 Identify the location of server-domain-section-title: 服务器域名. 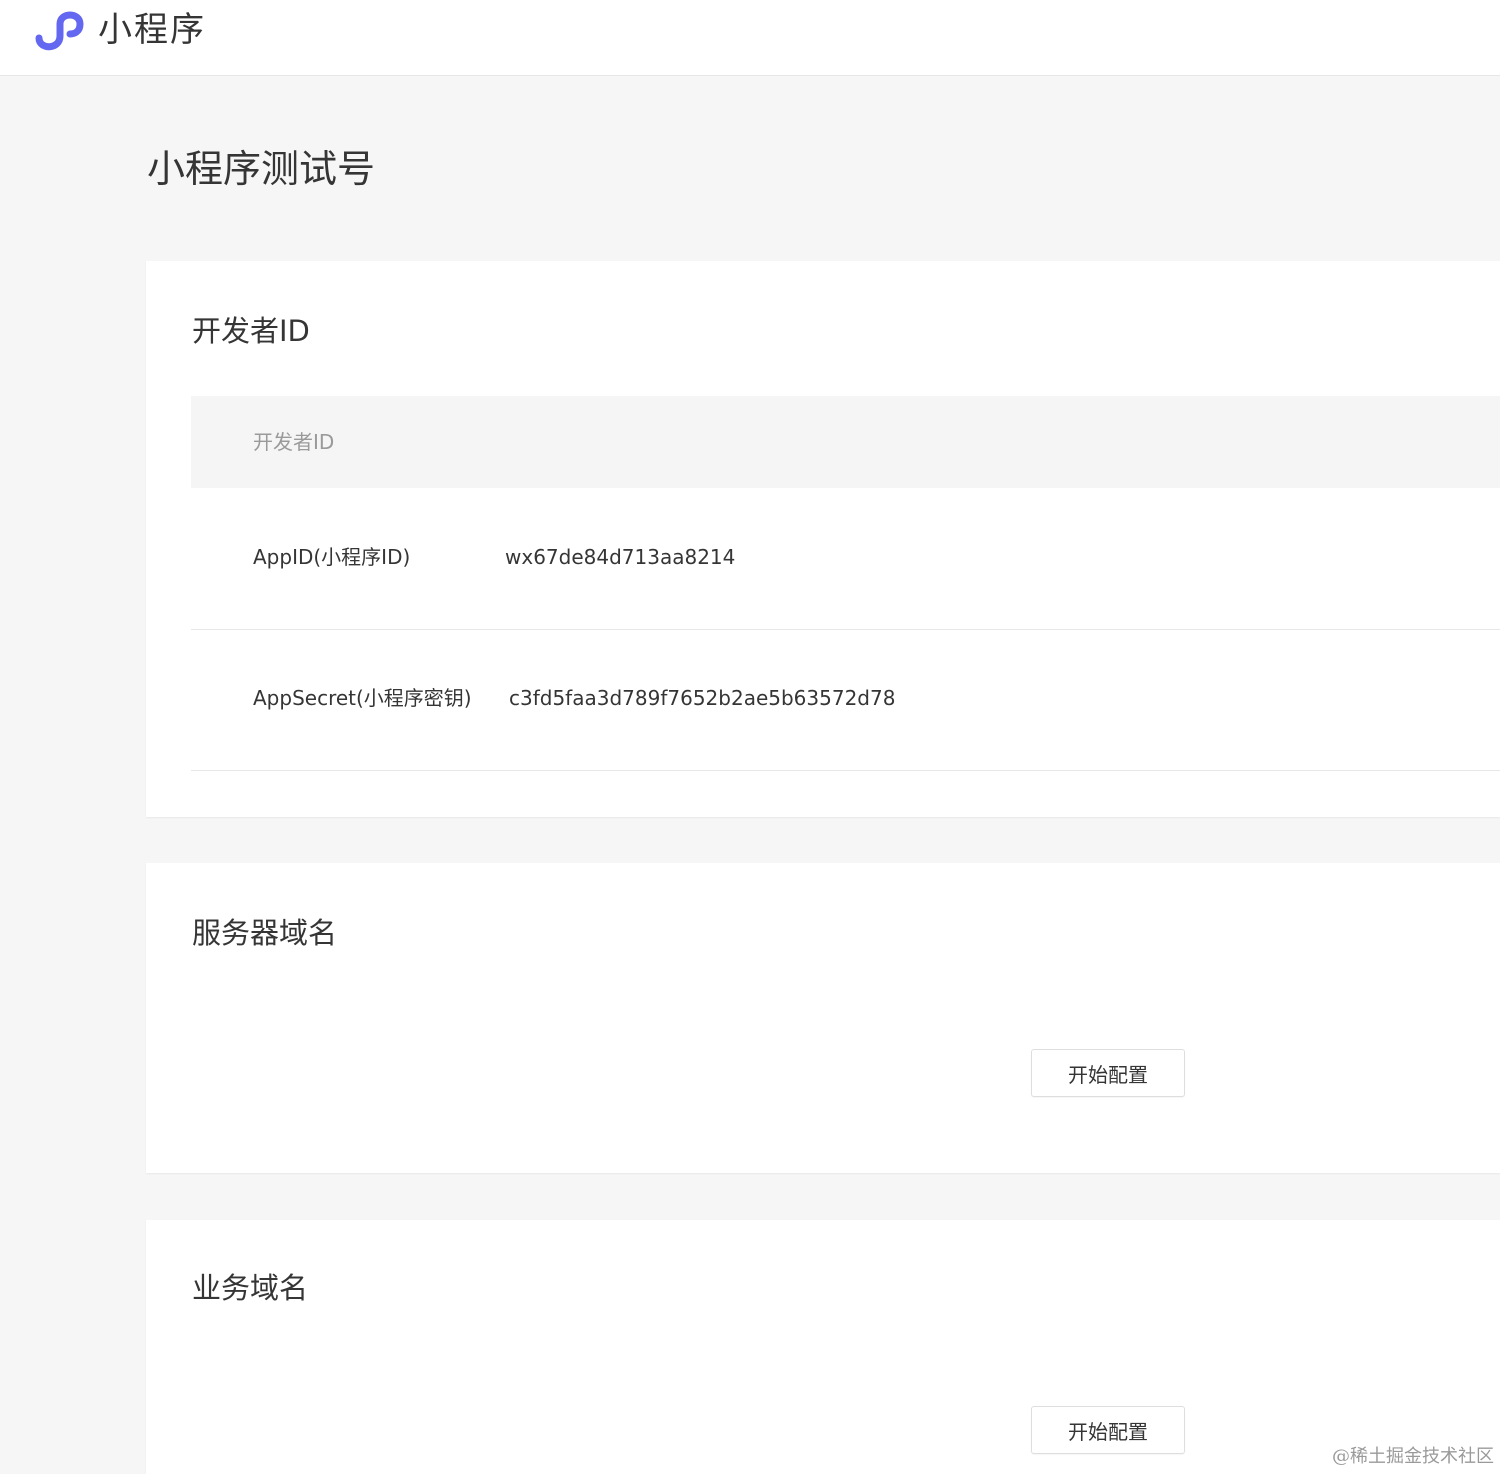
(265, 933).